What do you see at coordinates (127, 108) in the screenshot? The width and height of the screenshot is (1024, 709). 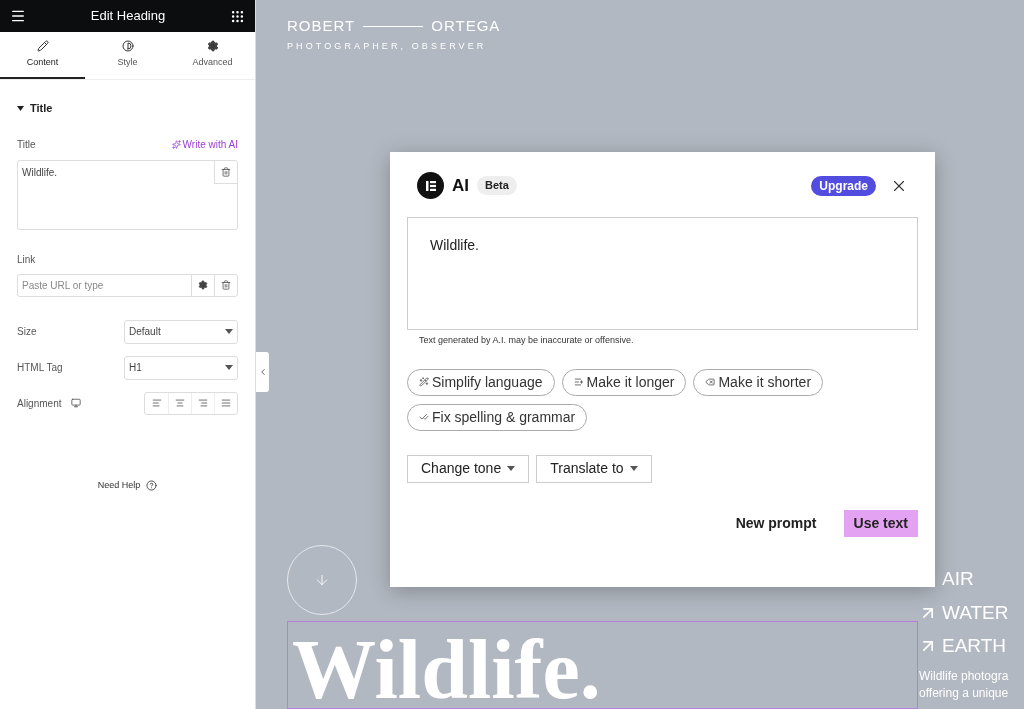 I see `section-toggle: Title` at bounding box center [127, 108].